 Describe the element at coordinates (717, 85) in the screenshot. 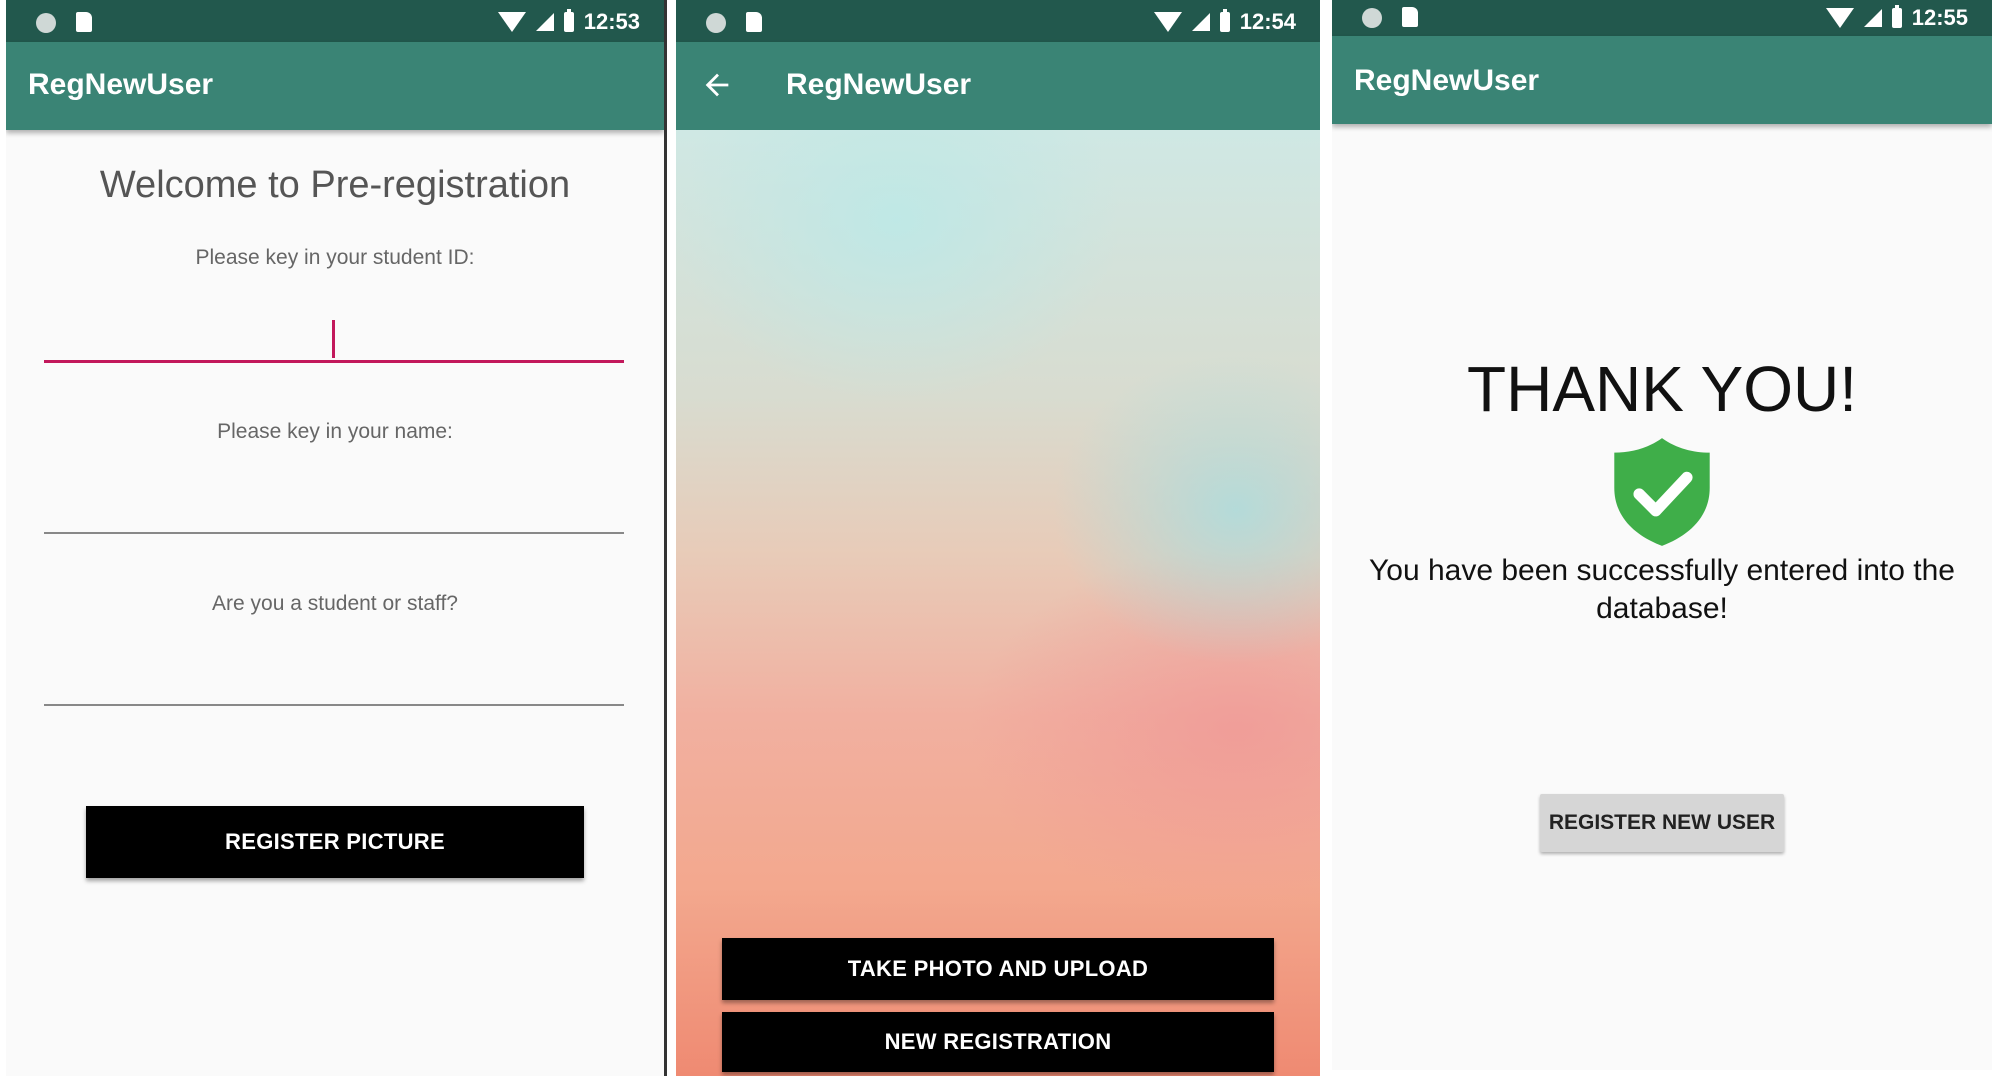

I see `back-arrow-icon` at that location.